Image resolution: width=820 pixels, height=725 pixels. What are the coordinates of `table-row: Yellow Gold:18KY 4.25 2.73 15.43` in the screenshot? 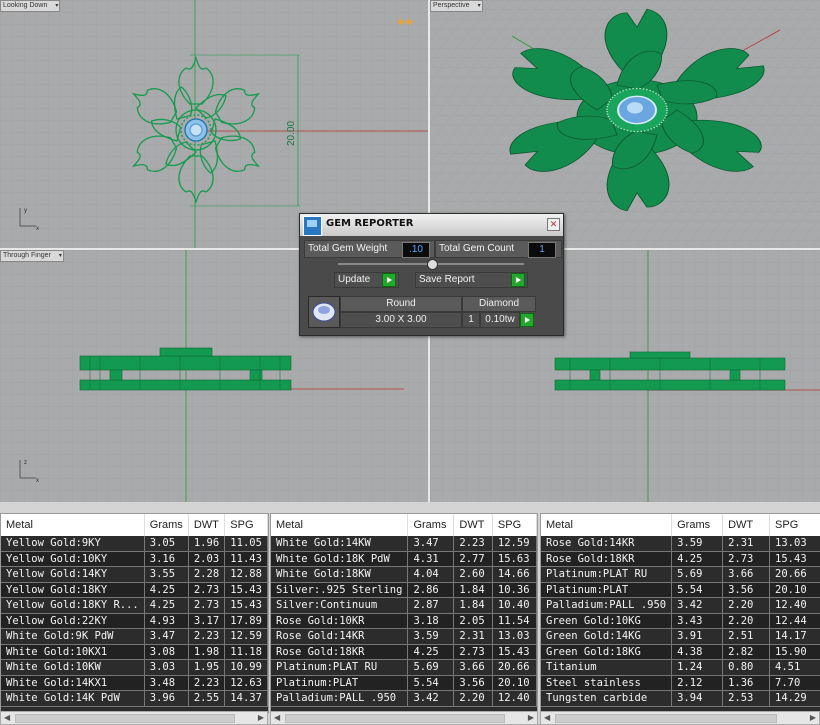 It's located at (134, 590).